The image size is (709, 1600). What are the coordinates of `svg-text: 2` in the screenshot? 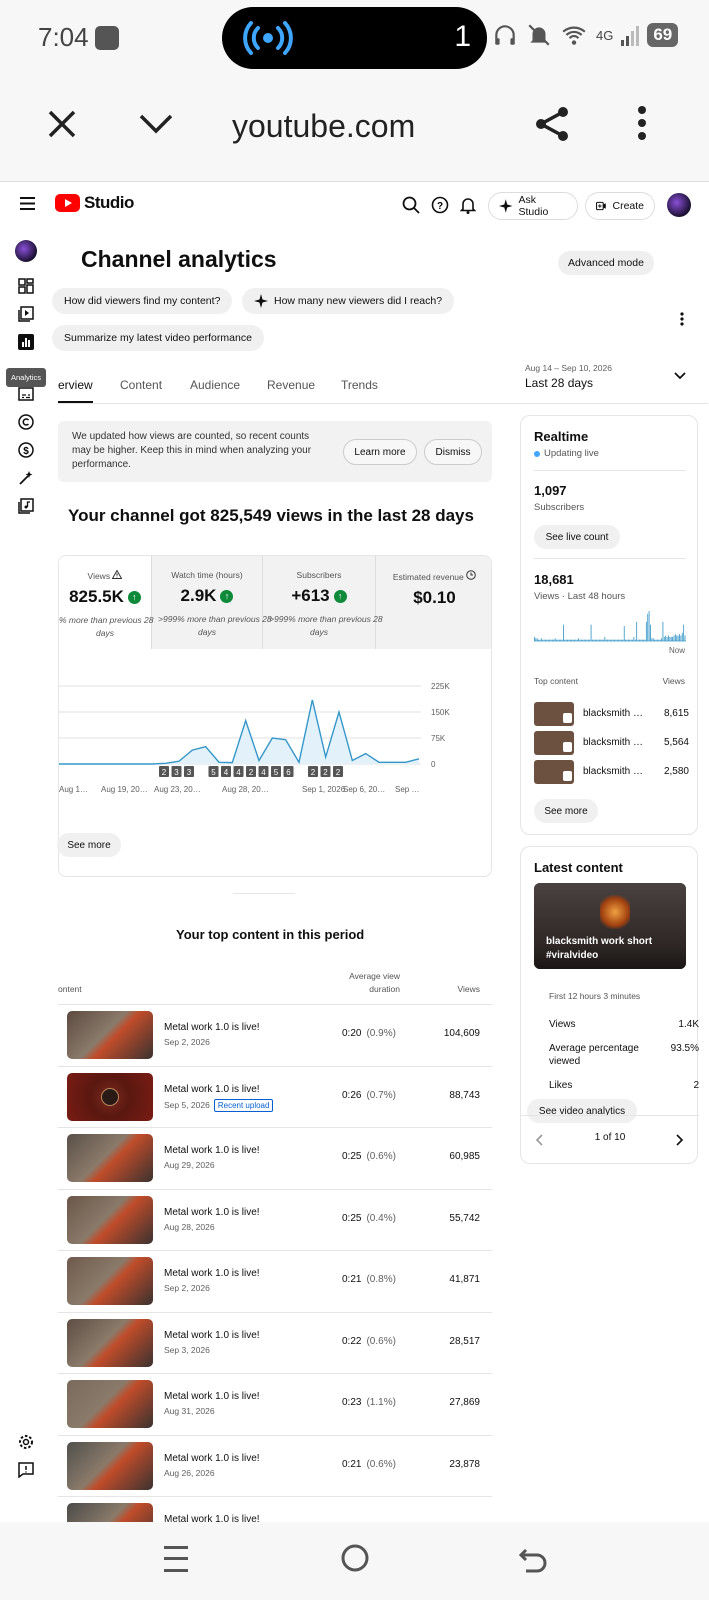 It's located at (338, 772).